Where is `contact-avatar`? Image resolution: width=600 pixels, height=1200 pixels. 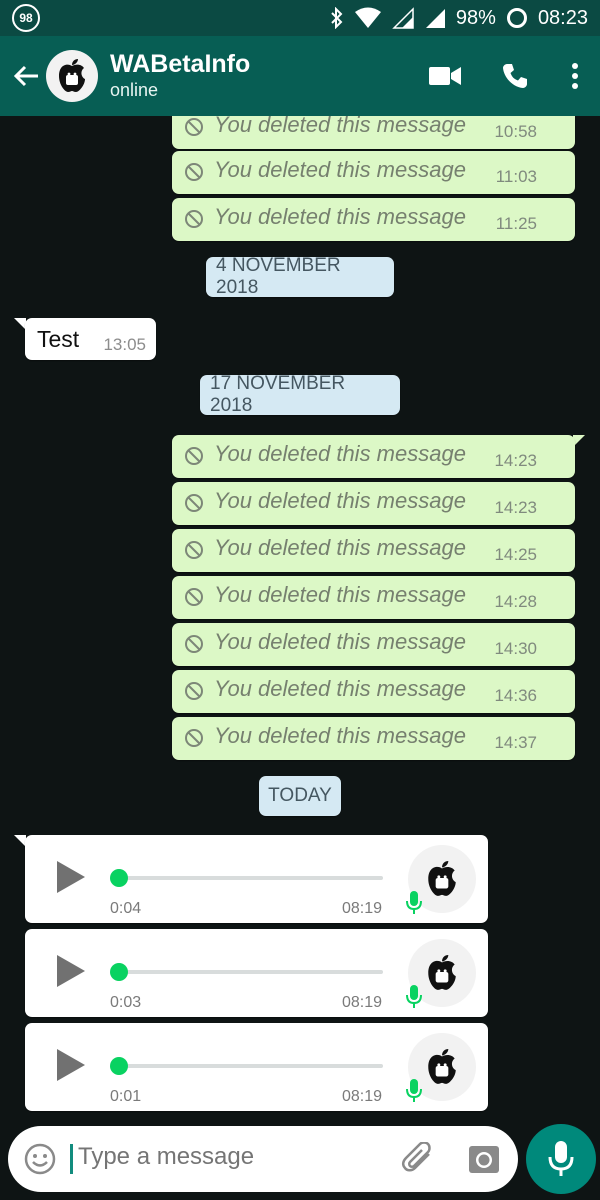 contact-avatar is located at coordinates (72, 76).